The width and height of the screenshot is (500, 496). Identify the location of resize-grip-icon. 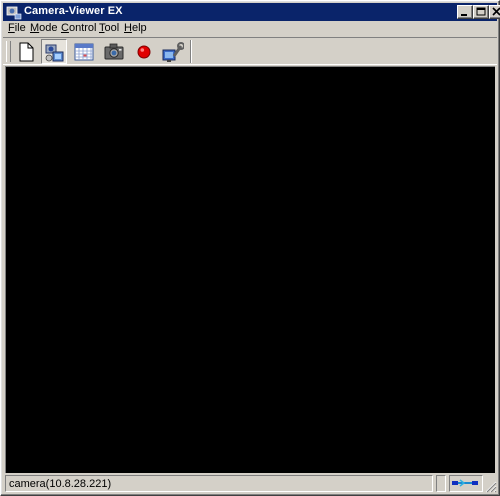
(491, 487).